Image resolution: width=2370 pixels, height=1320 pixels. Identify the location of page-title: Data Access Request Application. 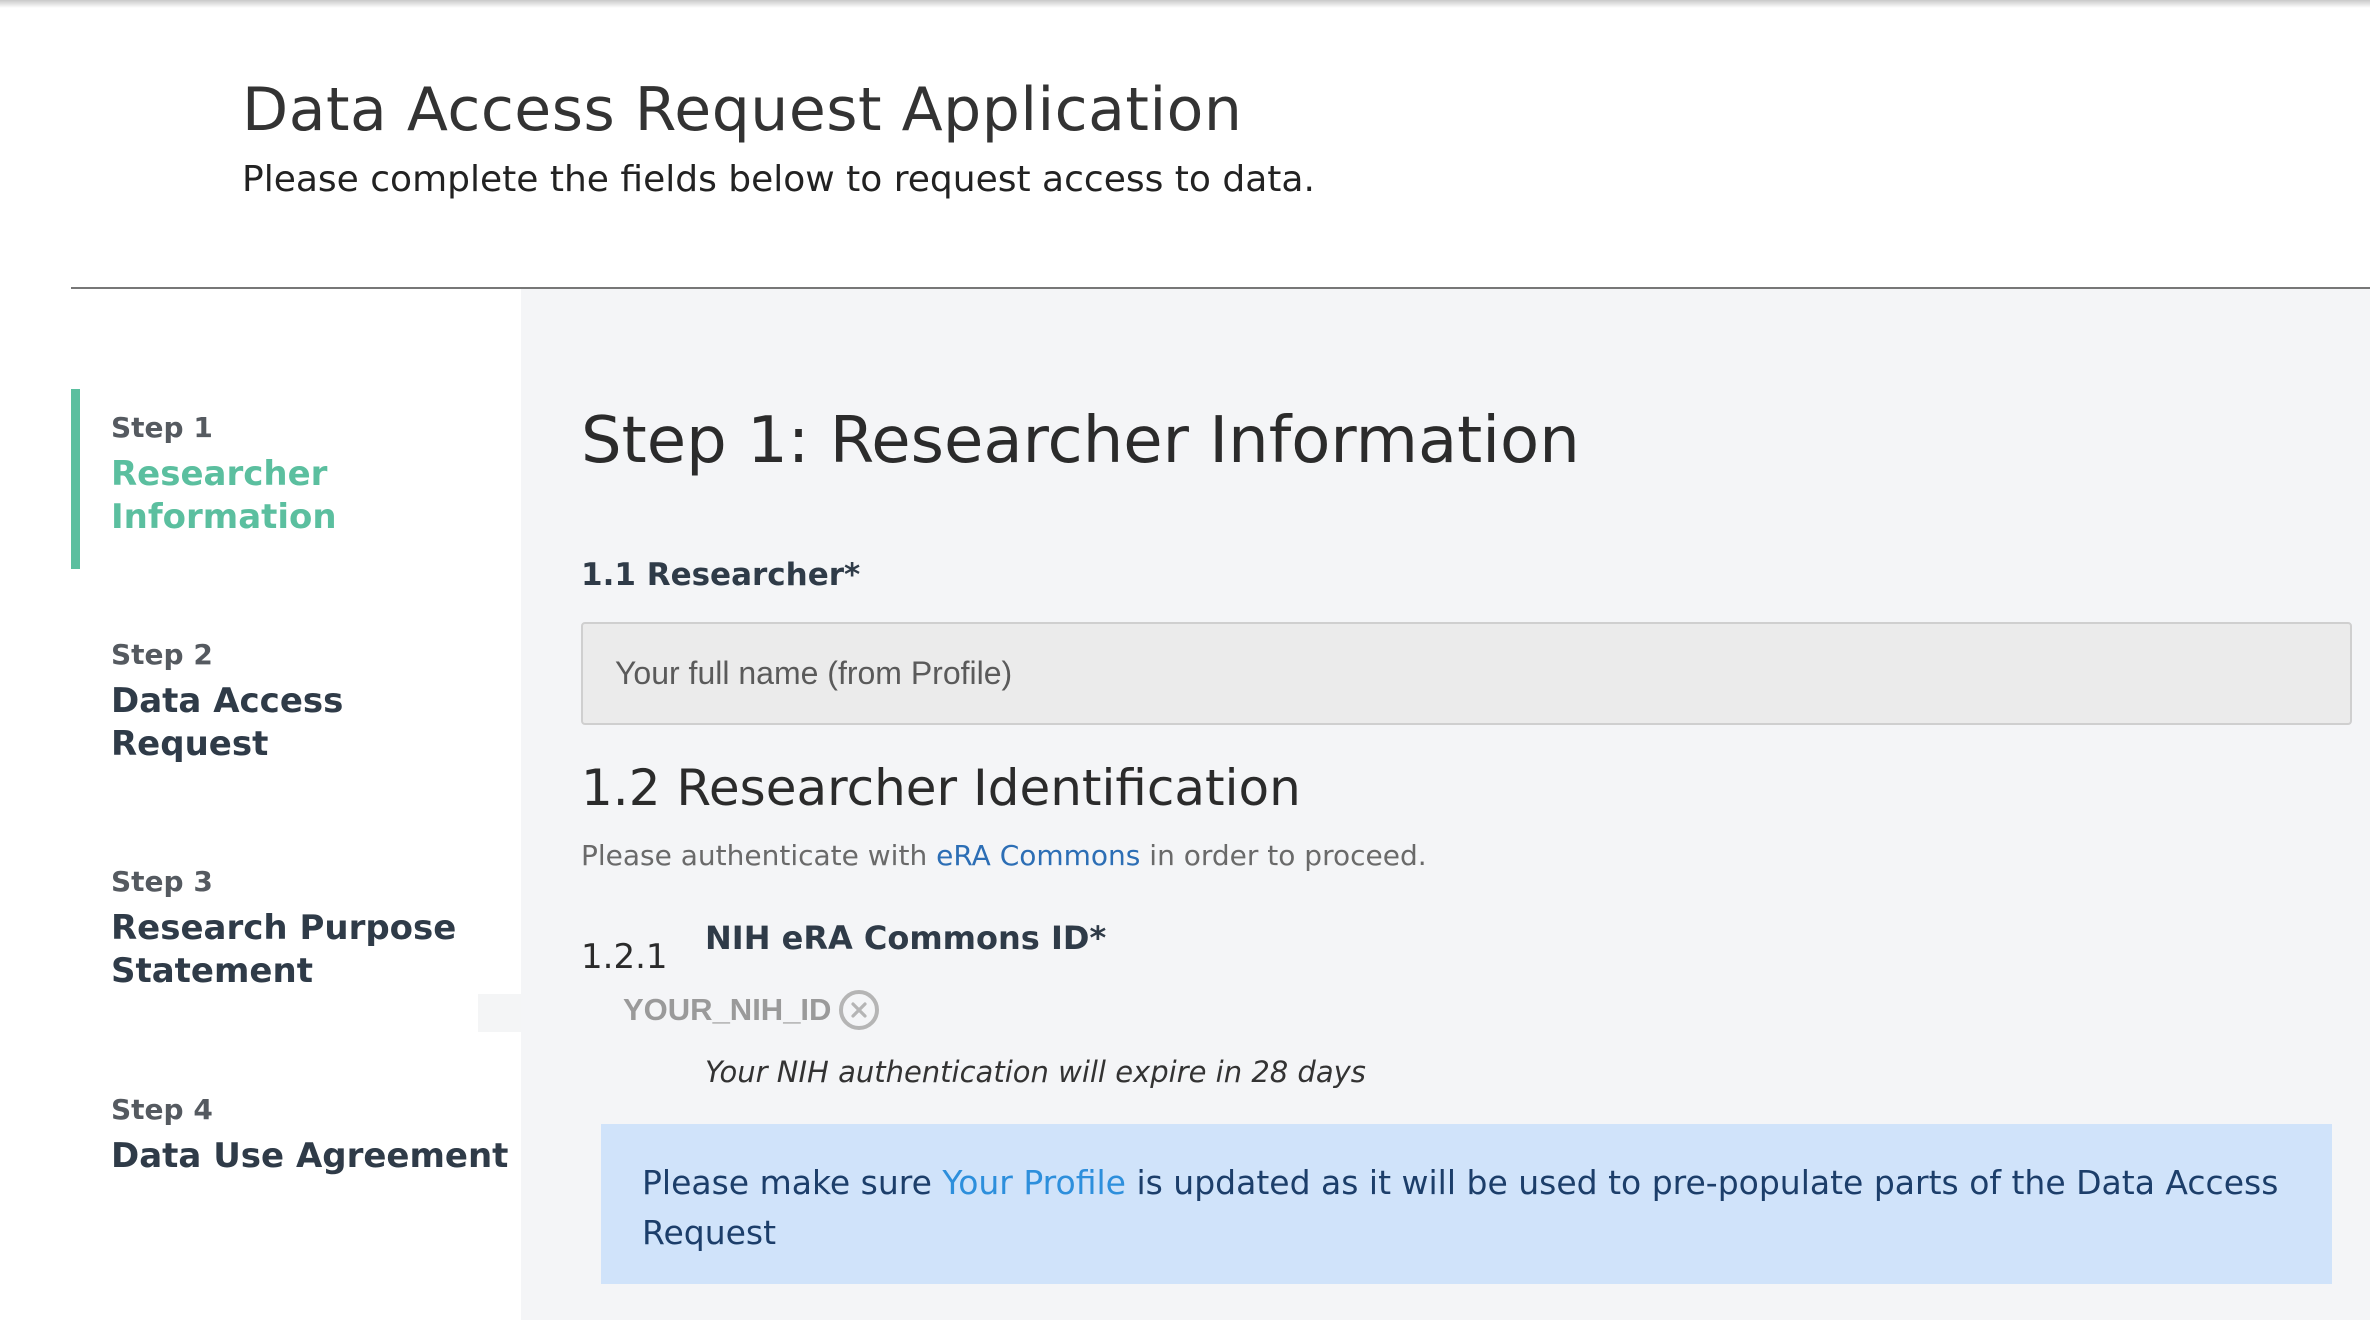
(742, 110).